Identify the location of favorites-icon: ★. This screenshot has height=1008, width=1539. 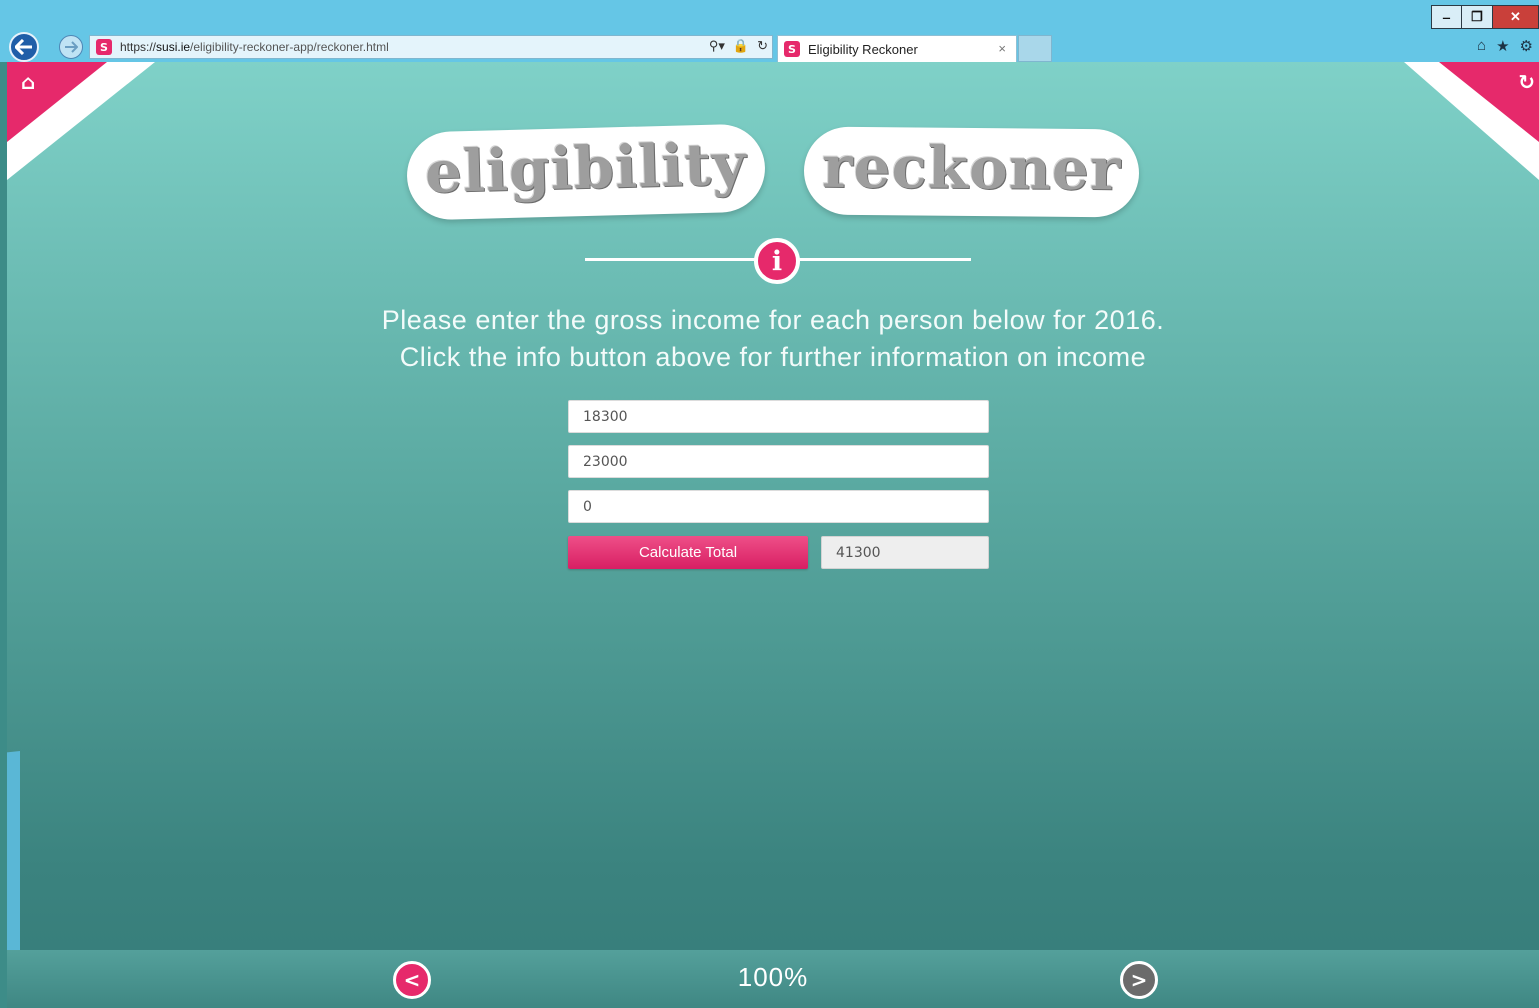
(1502, 46).